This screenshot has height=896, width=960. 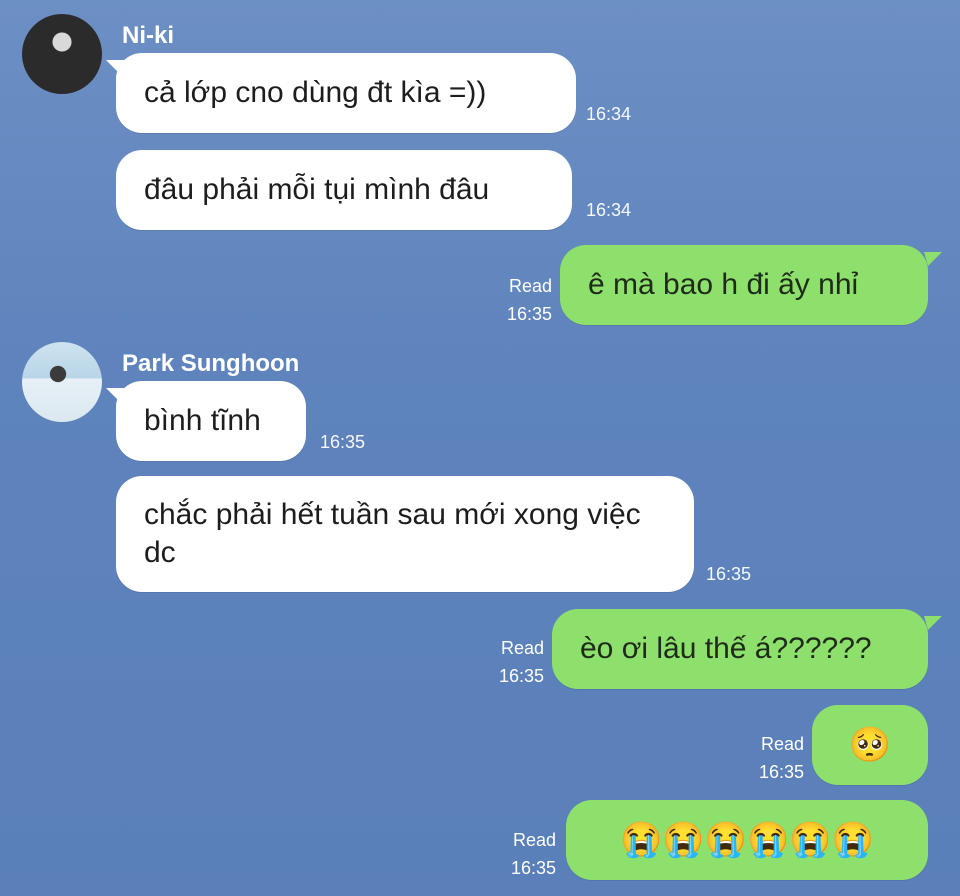 What do you see at coordinates (62, 382) in the screenshot?
I see `avatar-park-sunghoon` at bounding box center [62, 382].